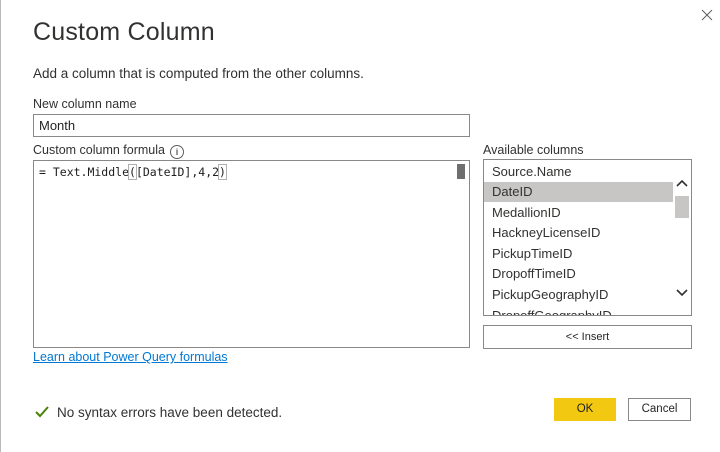 The width and height of the screenshot is (720, 452). What do you see at coordinates (585, 409) in the screenshot?
I see `ok-button: OK` at bounding box center [585, 409].